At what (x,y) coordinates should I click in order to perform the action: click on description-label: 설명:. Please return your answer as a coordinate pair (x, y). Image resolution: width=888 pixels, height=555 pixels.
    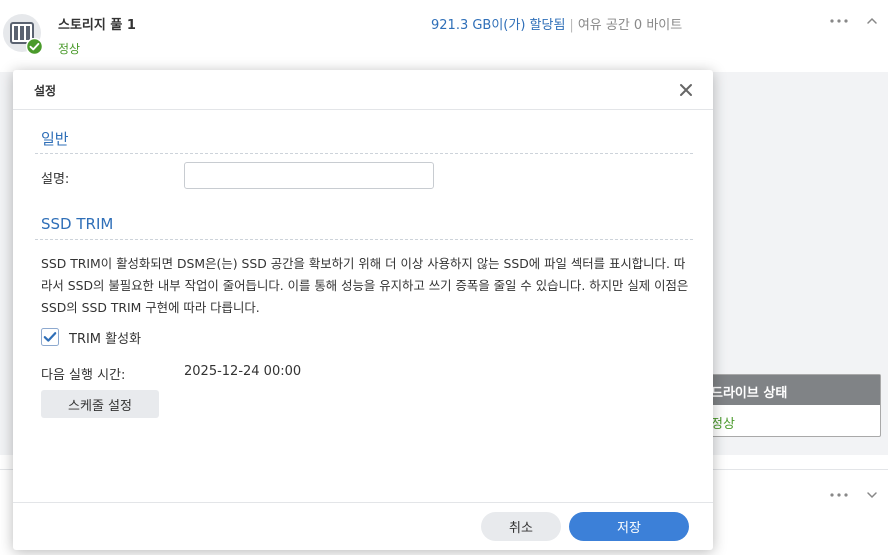
    Looking at the image, I should click on (55, 179).